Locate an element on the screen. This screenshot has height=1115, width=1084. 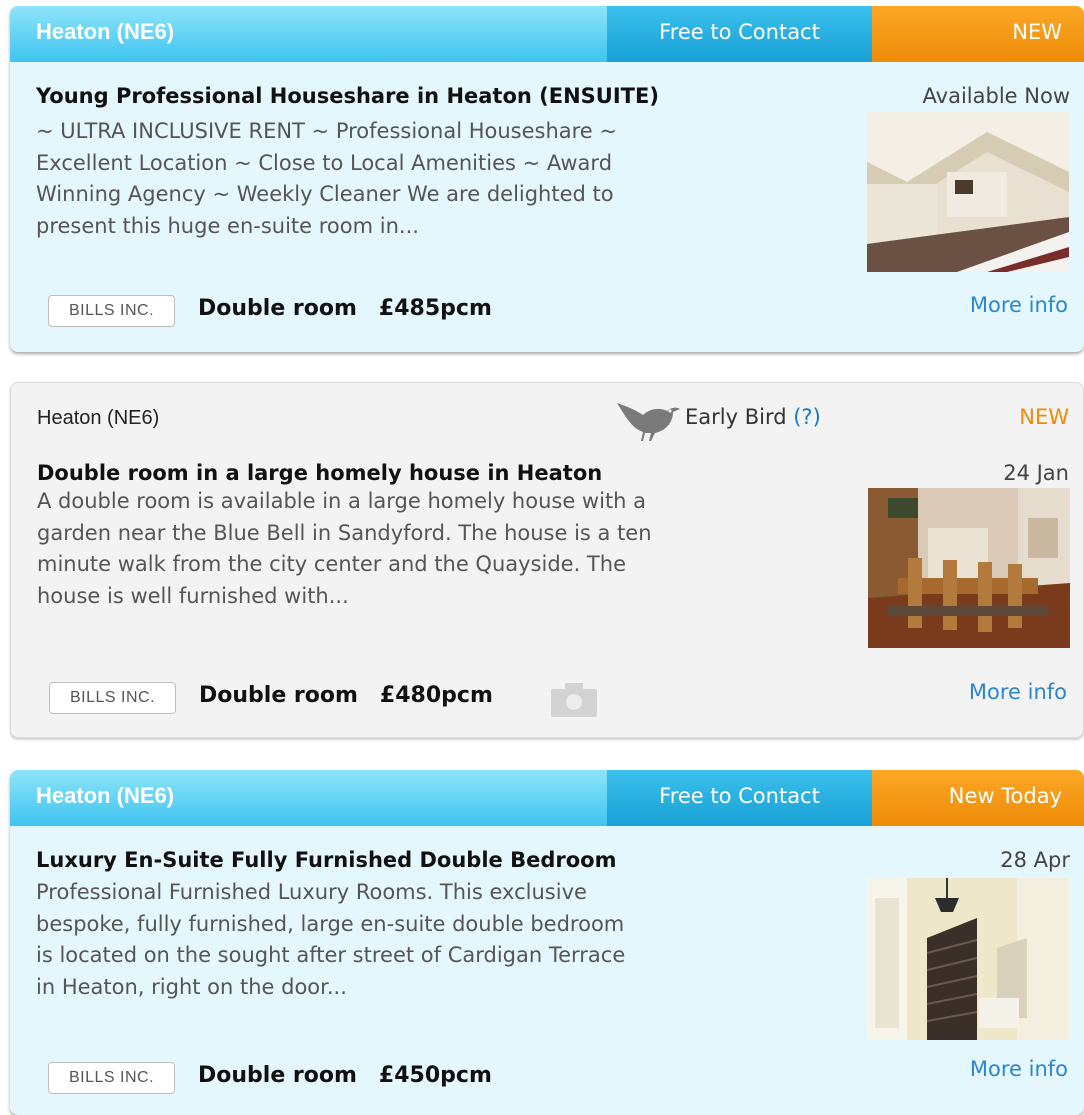
early-bird-label: Early Bird (?) is located at coordinates (753, 417).